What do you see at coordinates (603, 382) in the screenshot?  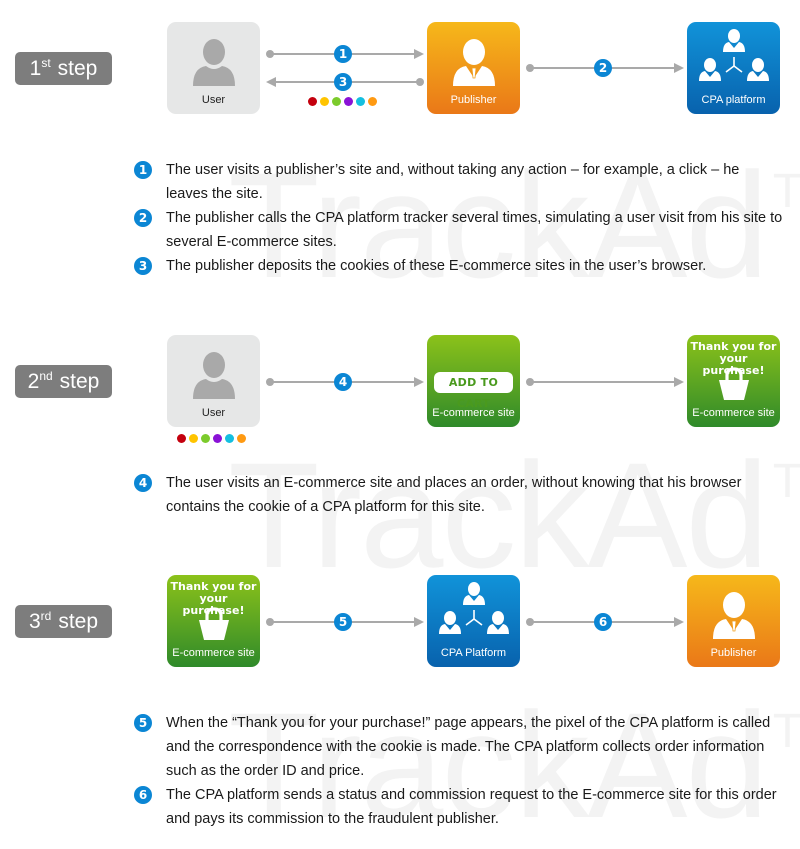 I see `connector-line` at bounding box center [603, 382].